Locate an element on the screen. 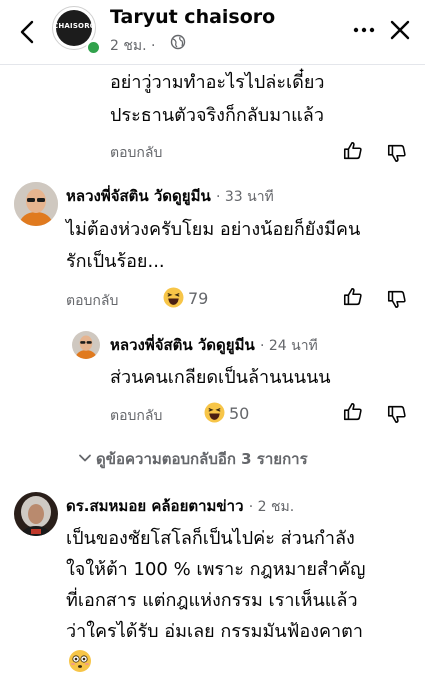  flushed-emoji-icon is located at coordinates (80, 661).